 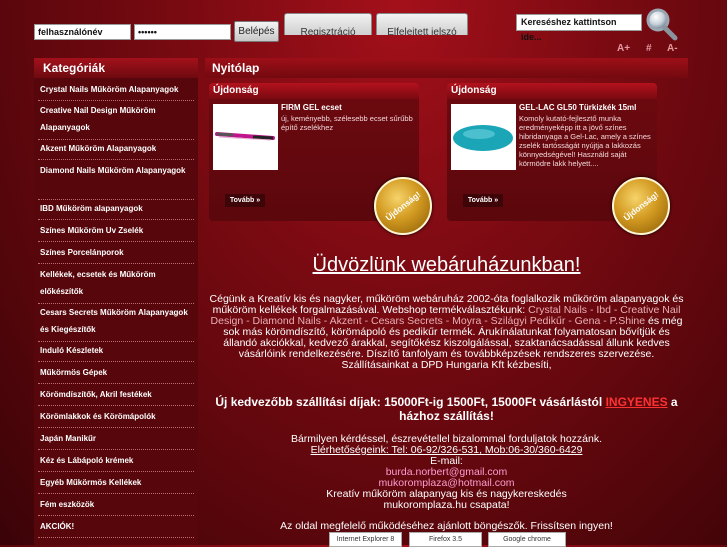 What do you see at coordinates (422, 24) in the screenshot?
I see `forgot-password-button: Elfelejtett jelszó` at bounding box center [422, 24].